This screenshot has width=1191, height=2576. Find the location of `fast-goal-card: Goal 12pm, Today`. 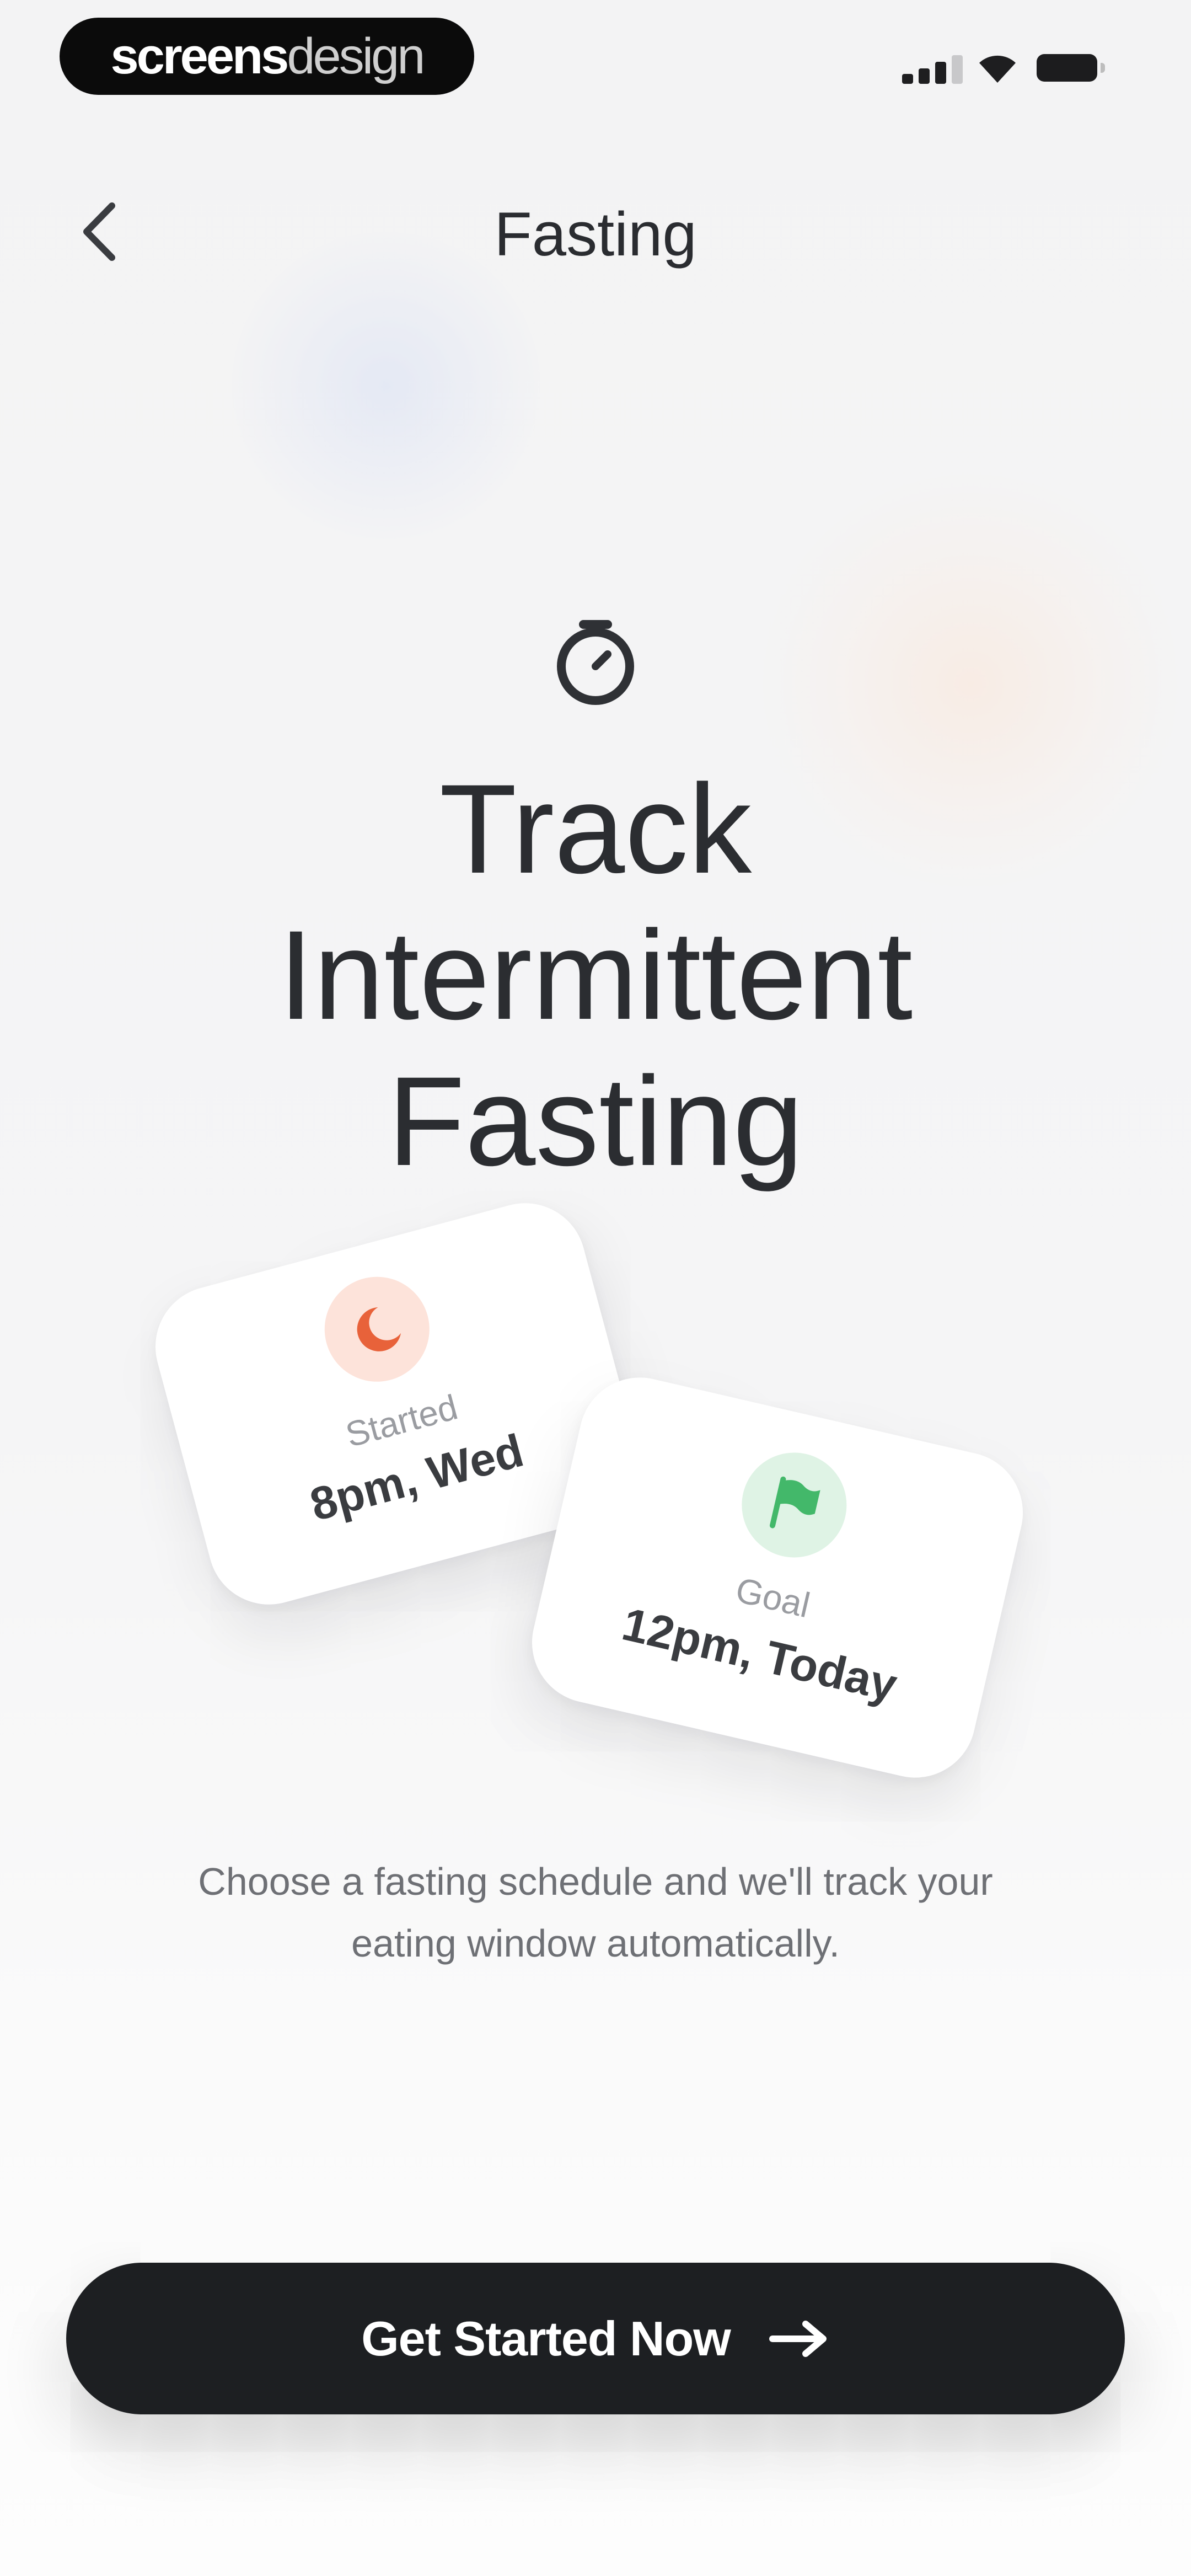

fast-goal-card: Goal 12pm, Today is located at coordinates (777, 1577).